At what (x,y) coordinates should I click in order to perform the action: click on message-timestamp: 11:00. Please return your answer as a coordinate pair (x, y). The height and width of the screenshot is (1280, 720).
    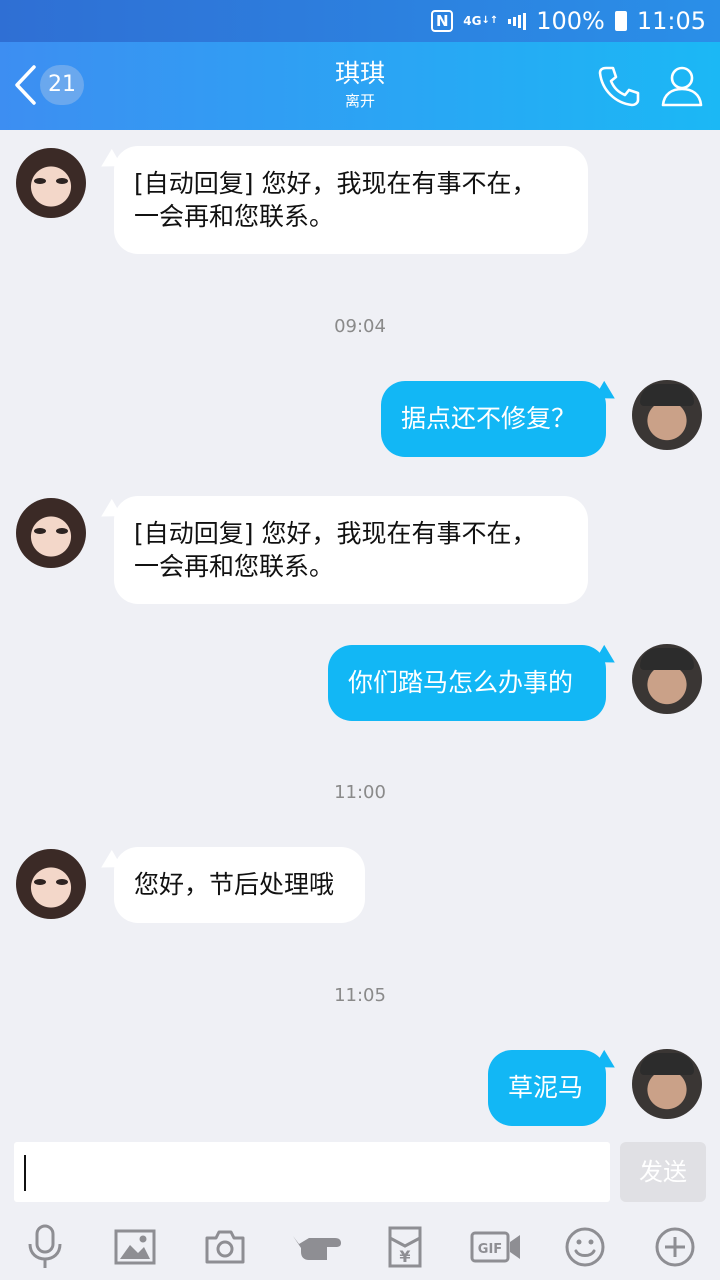
    Looking at the image, I should click on (360, 792).